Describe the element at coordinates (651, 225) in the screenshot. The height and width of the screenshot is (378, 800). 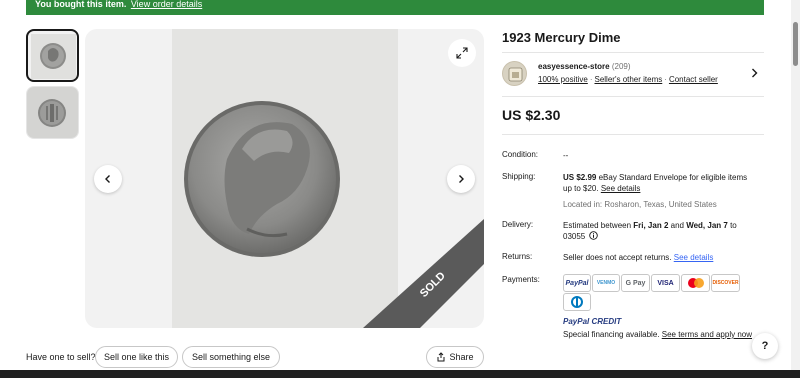
I see `delivery-start: Fri, Jan 2` at that location.